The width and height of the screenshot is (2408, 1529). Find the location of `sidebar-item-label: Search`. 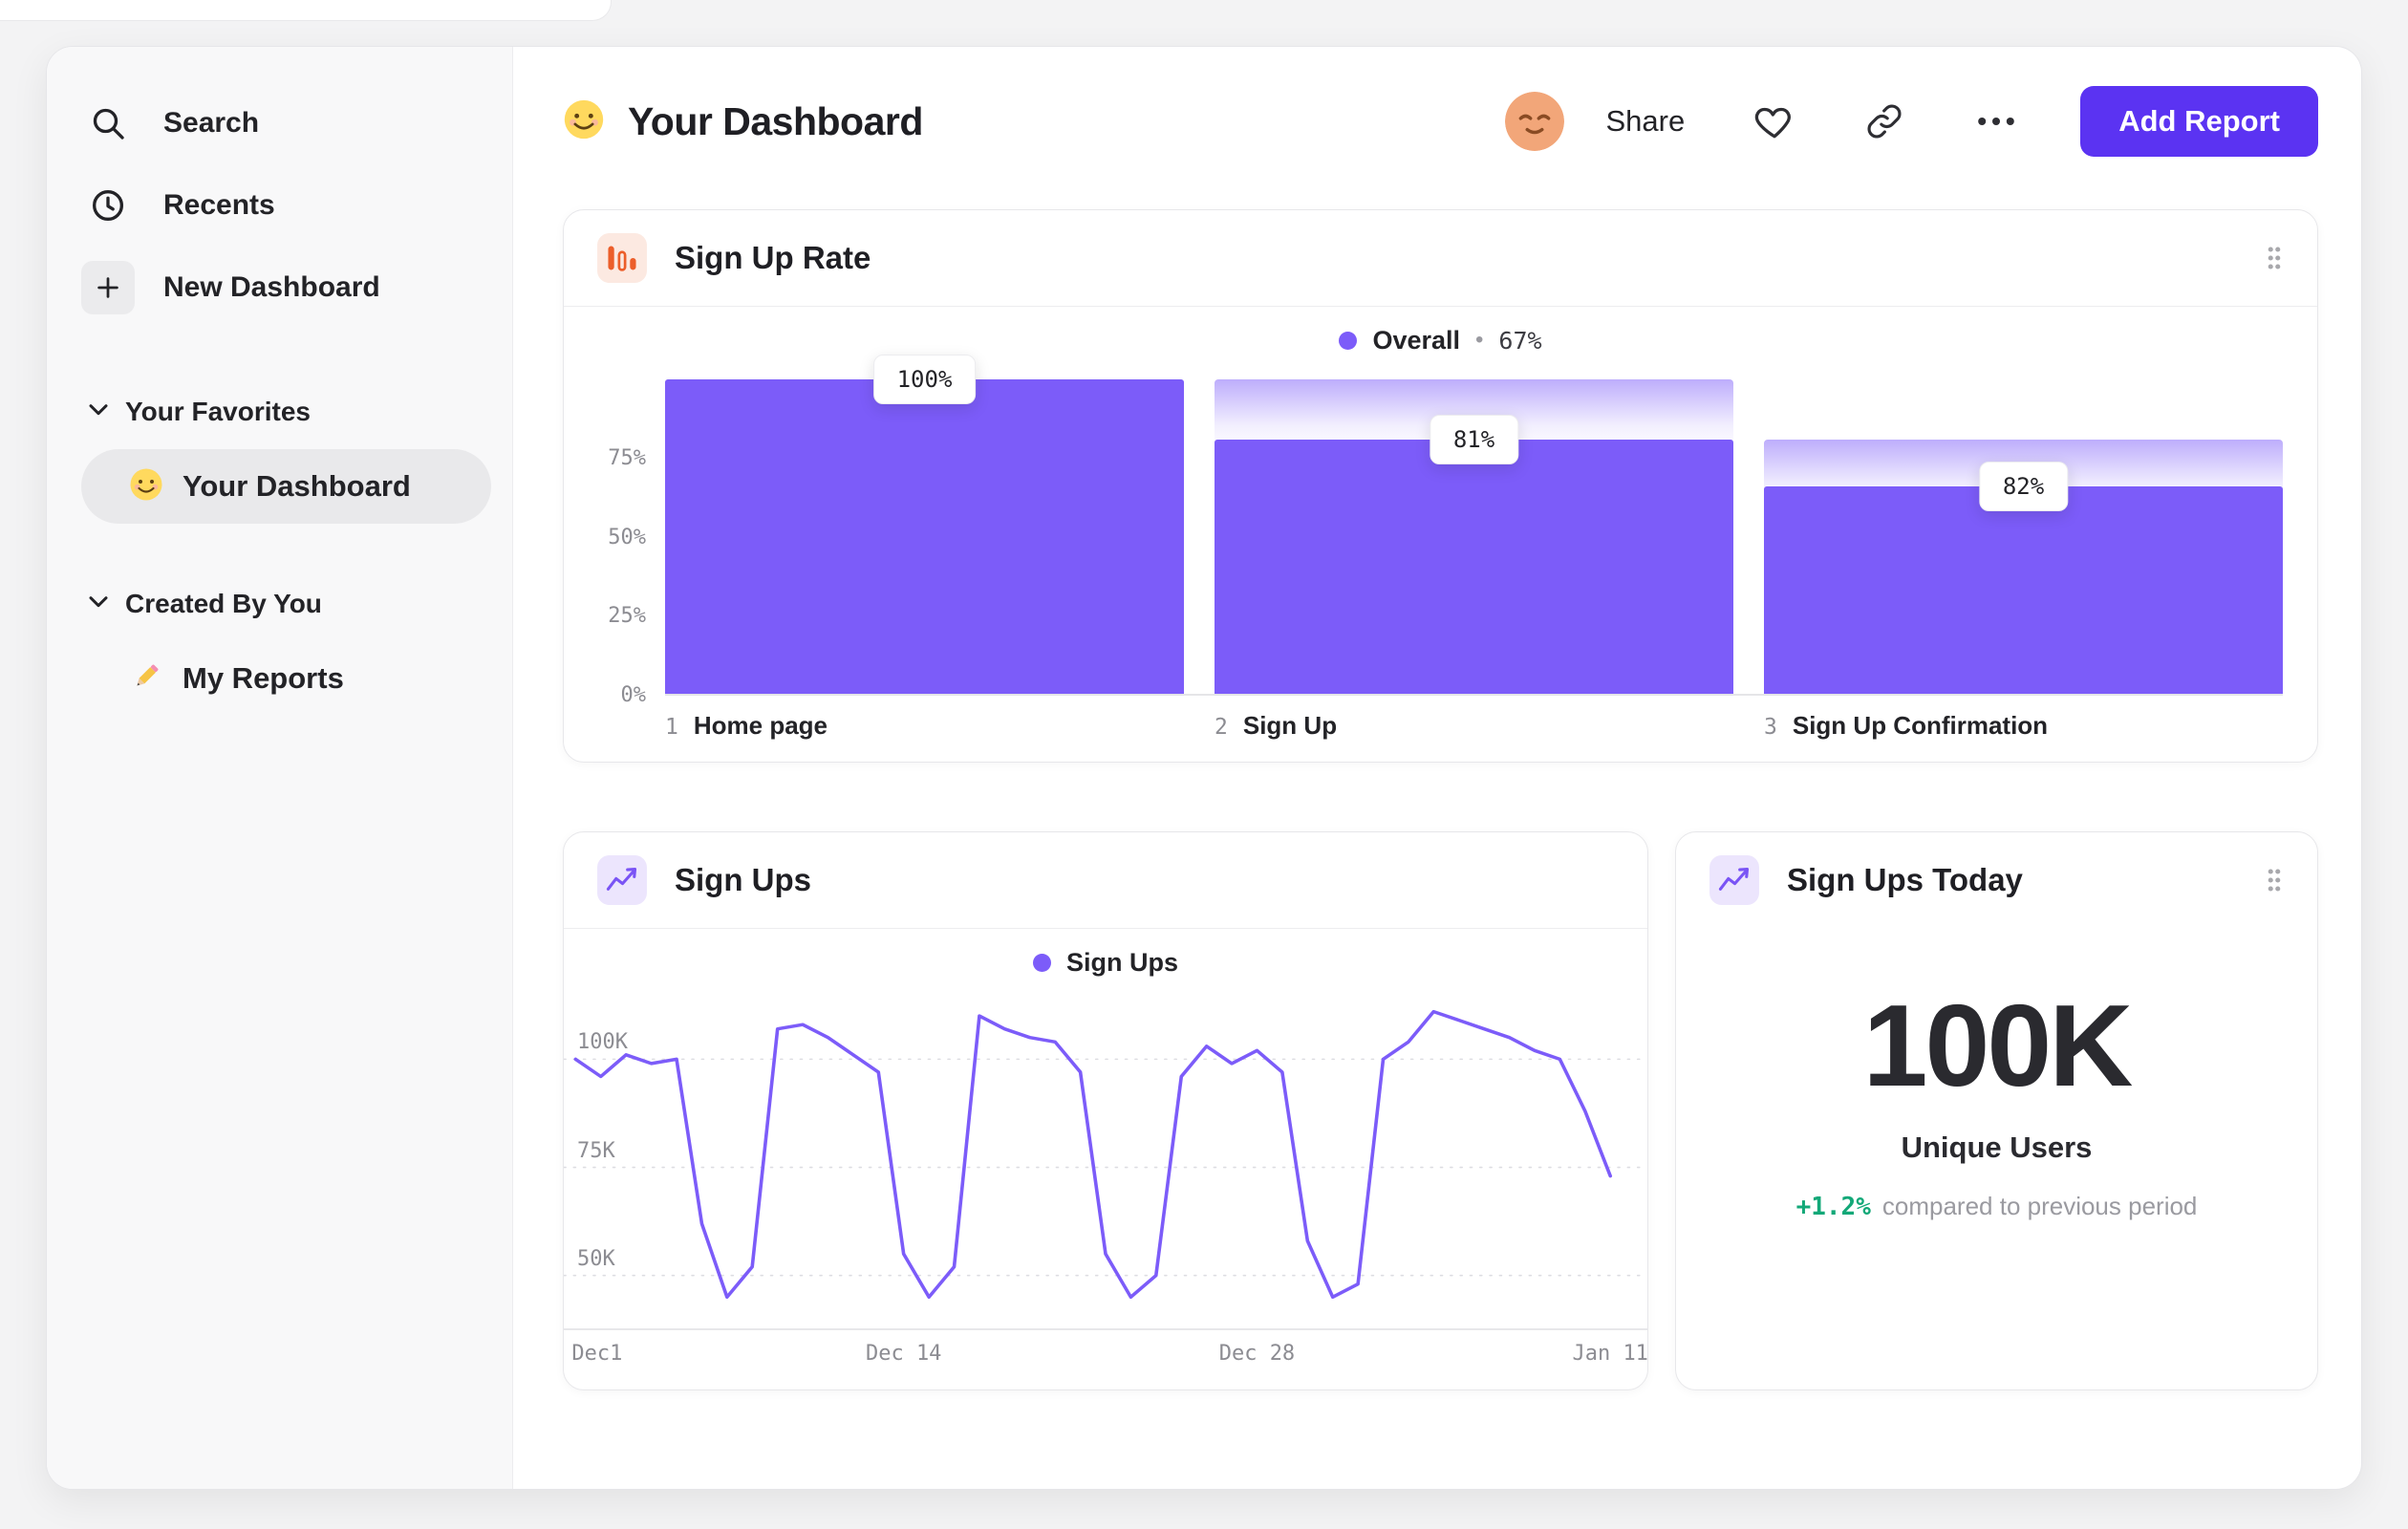

sidebar-item-label: Search is located at coordinates (212, 123).